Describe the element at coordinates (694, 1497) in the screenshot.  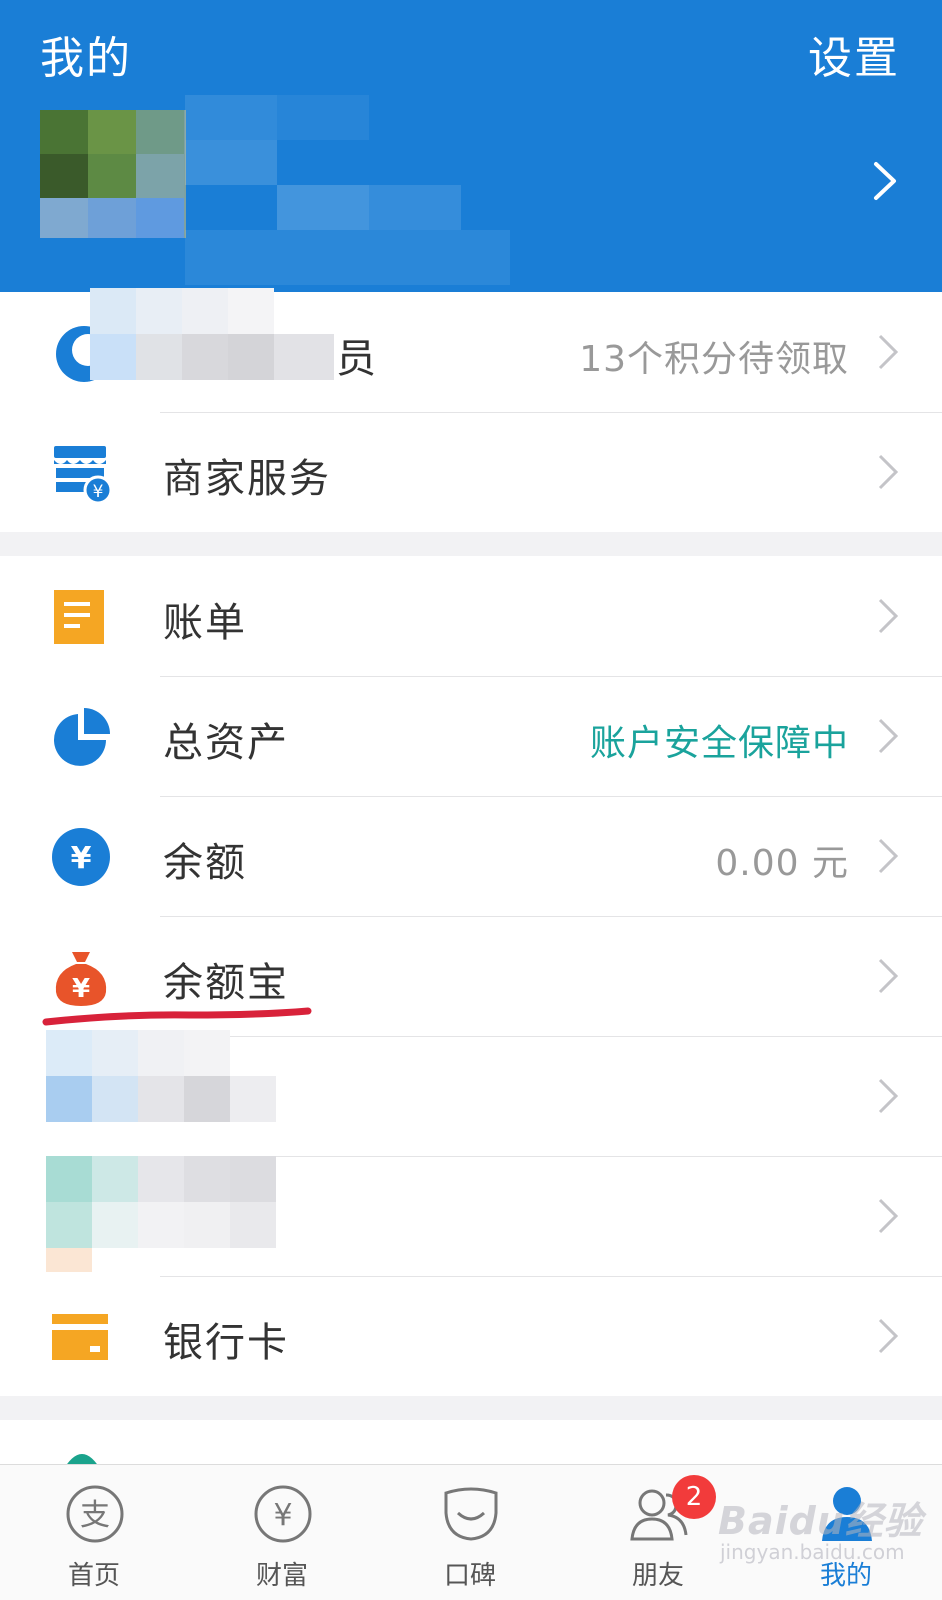
I see `unread-badge: 2` at that location.